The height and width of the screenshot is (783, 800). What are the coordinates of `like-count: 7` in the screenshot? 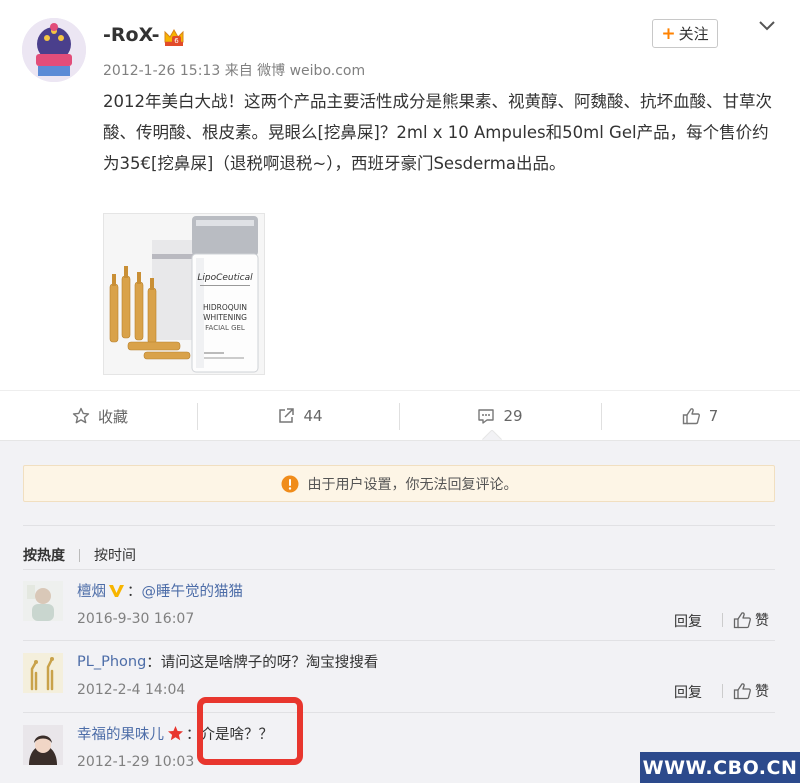 It's located at (713, 416).